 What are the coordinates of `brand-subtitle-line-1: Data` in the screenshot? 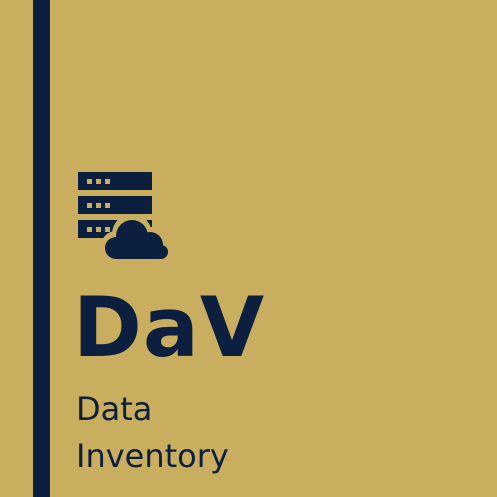 It's located at (114, 409).